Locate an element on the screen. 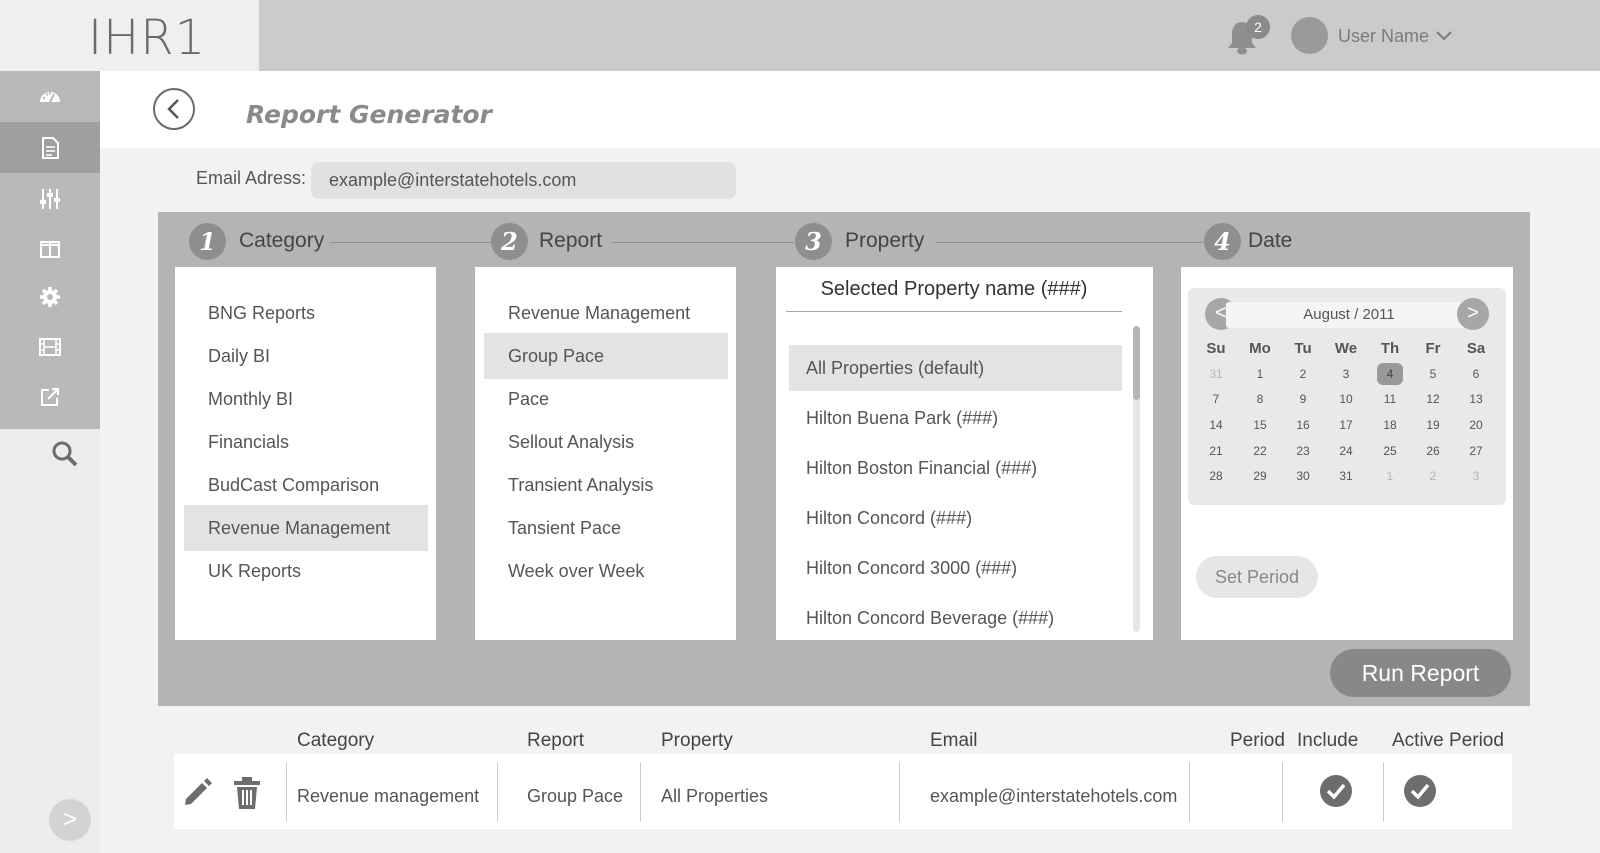 Image resolution: width=1600 pixels, height=853 pixels. gear-icon is located at coordinates (50, 296).